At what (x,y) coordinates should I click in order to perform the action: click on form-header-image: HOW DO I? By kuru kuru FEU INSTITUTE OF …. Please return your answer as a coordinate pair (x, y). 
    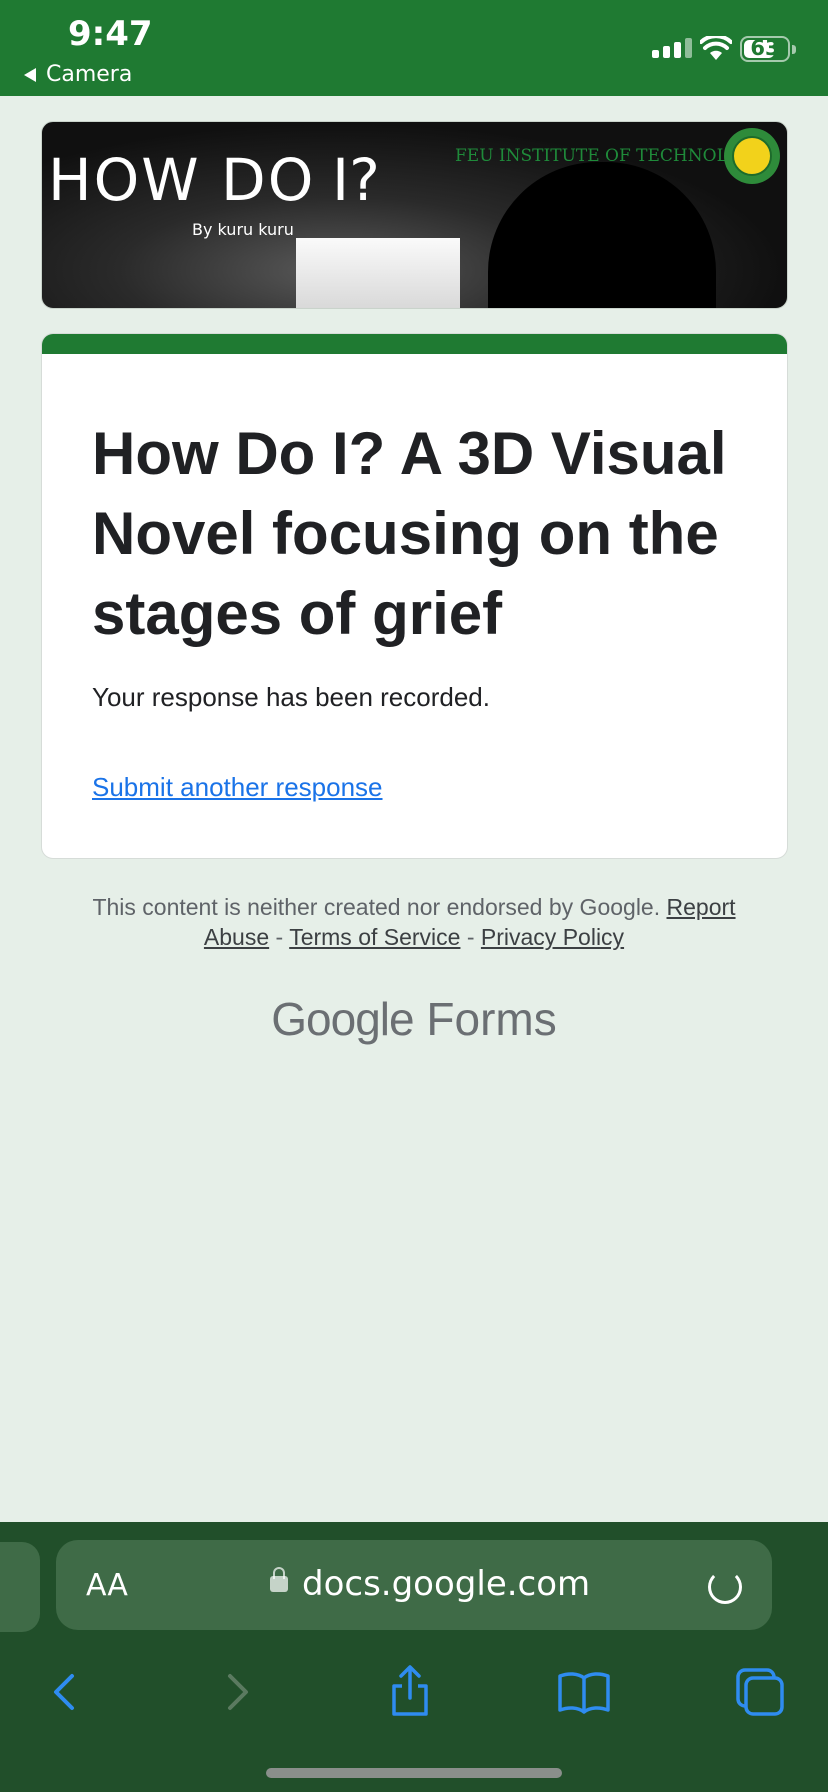
    Looking at the image, I should click on (414, 215).